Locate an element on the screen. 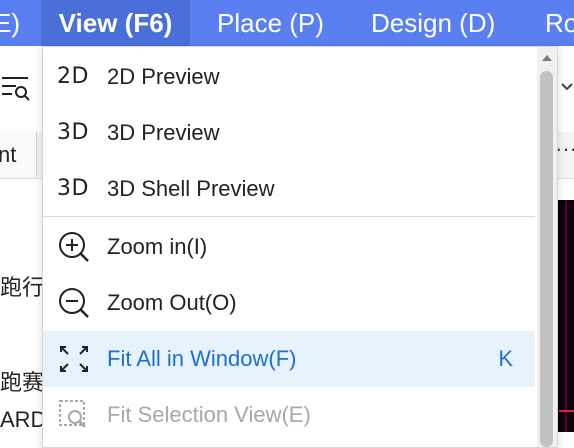 The width and height of the screenshot is (574, 448). menu-item-label: 3D Shell Preview is located at coordinates (191, 188).